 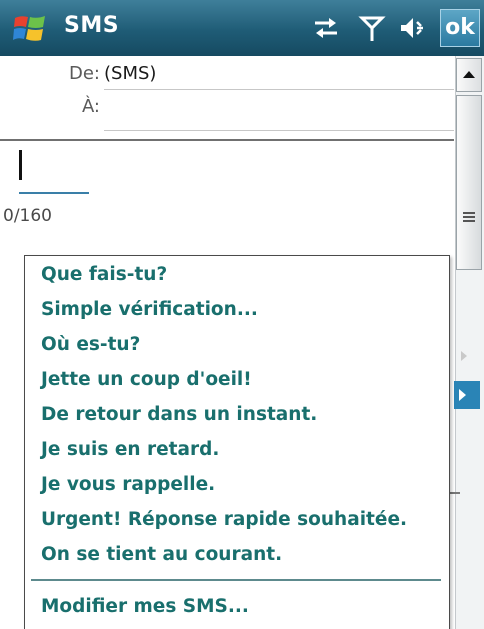 What do you see at coordinates (277, 109) in the screenshot?
I see `to-field` at bounding box center [277, 109].